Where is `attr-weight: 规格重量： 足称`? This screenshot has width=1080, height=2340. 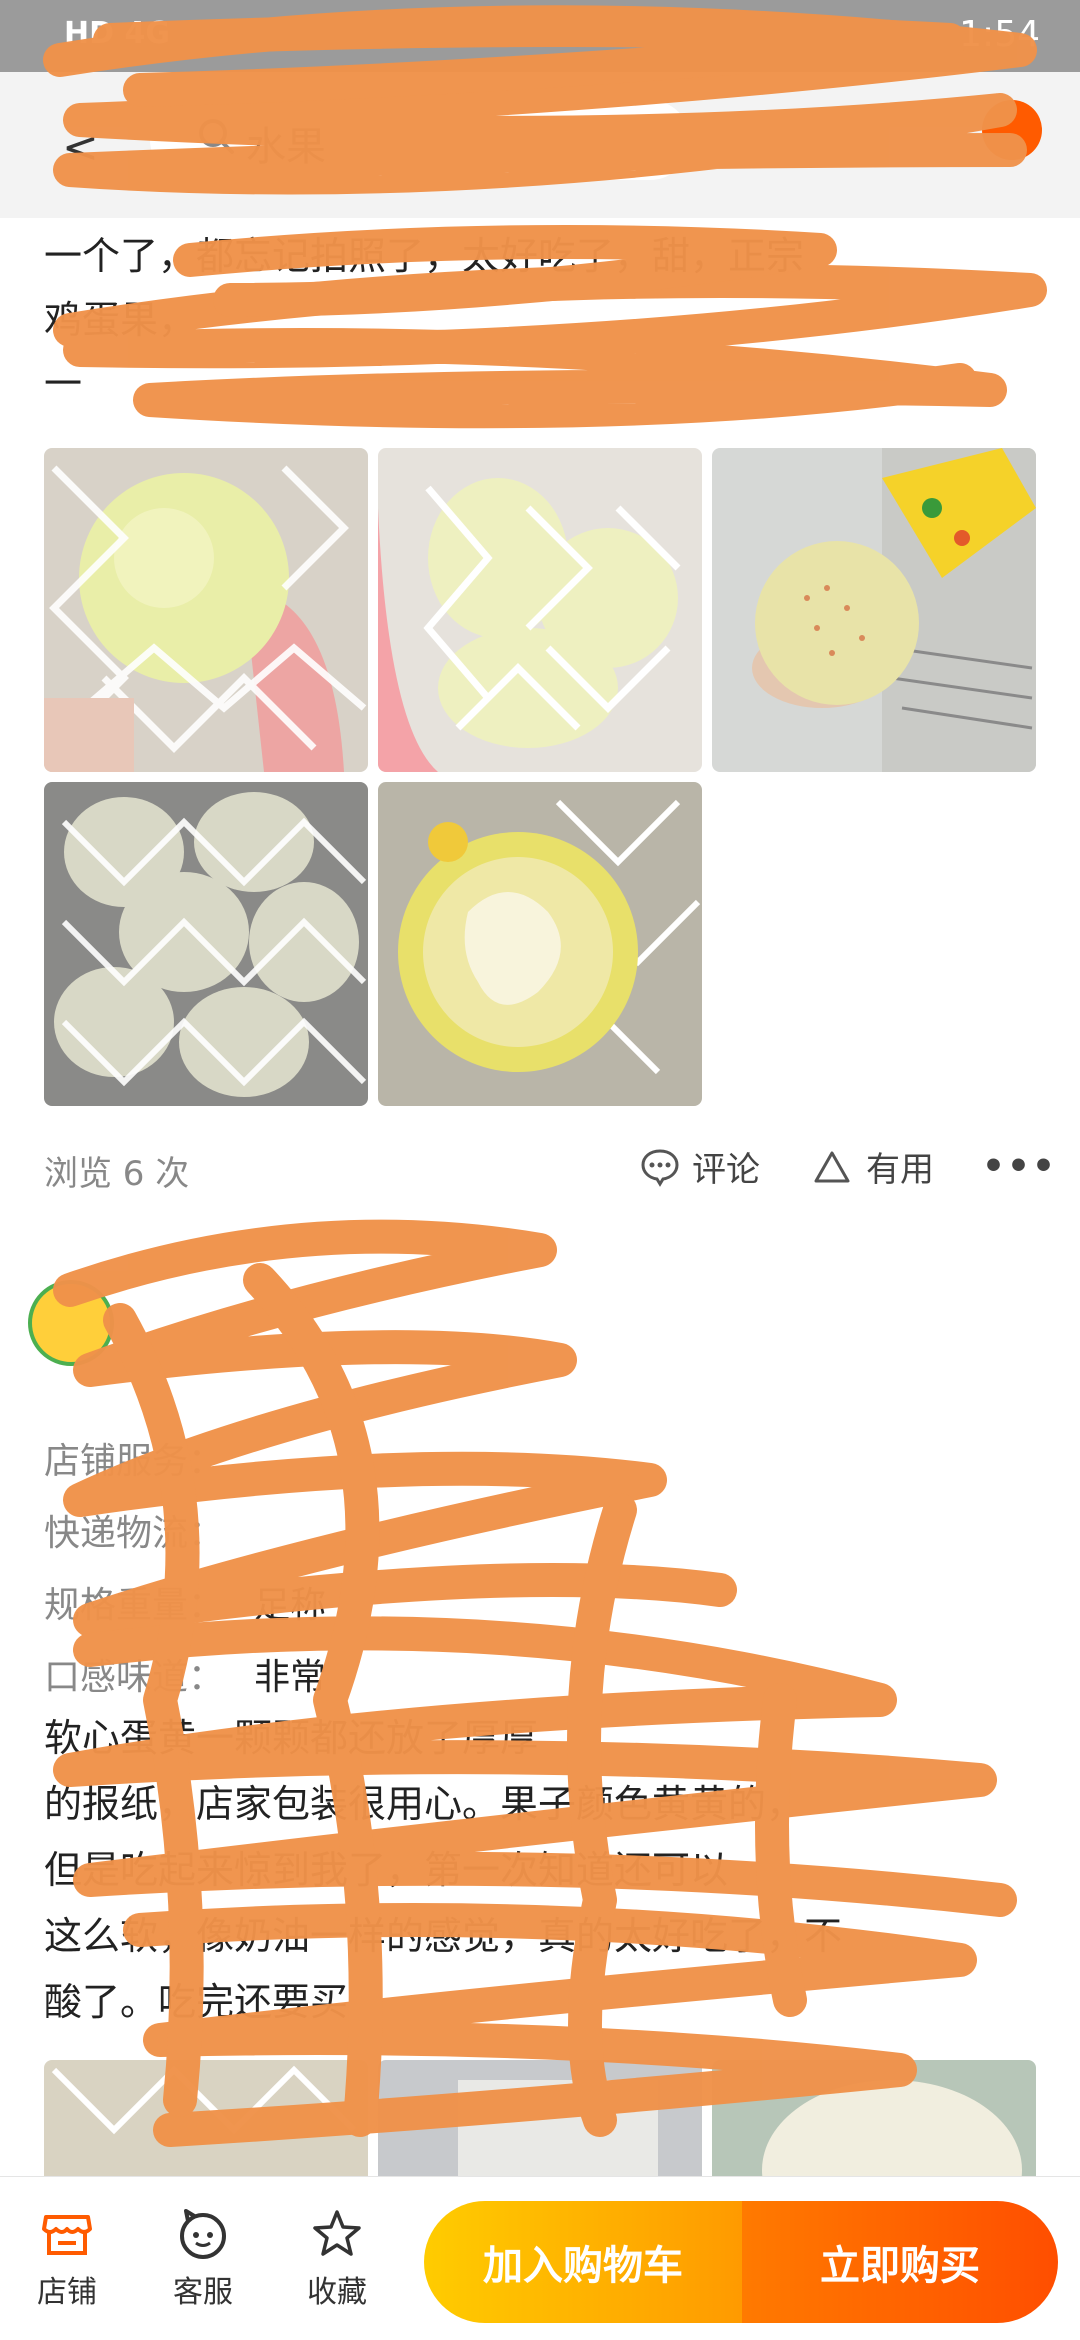
attr-weight: 规格重量： 足称 is located at coordinates (185, 1602).